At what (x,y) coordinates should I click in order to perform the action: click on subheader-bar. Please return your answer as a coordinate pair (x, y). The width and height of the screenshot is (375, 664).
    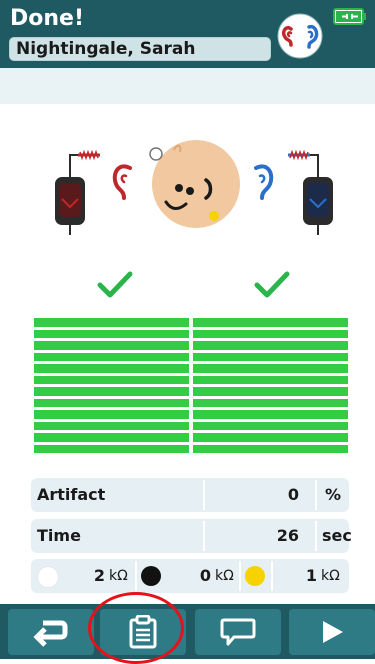
    Looking at the image, I should click on (187, 86).